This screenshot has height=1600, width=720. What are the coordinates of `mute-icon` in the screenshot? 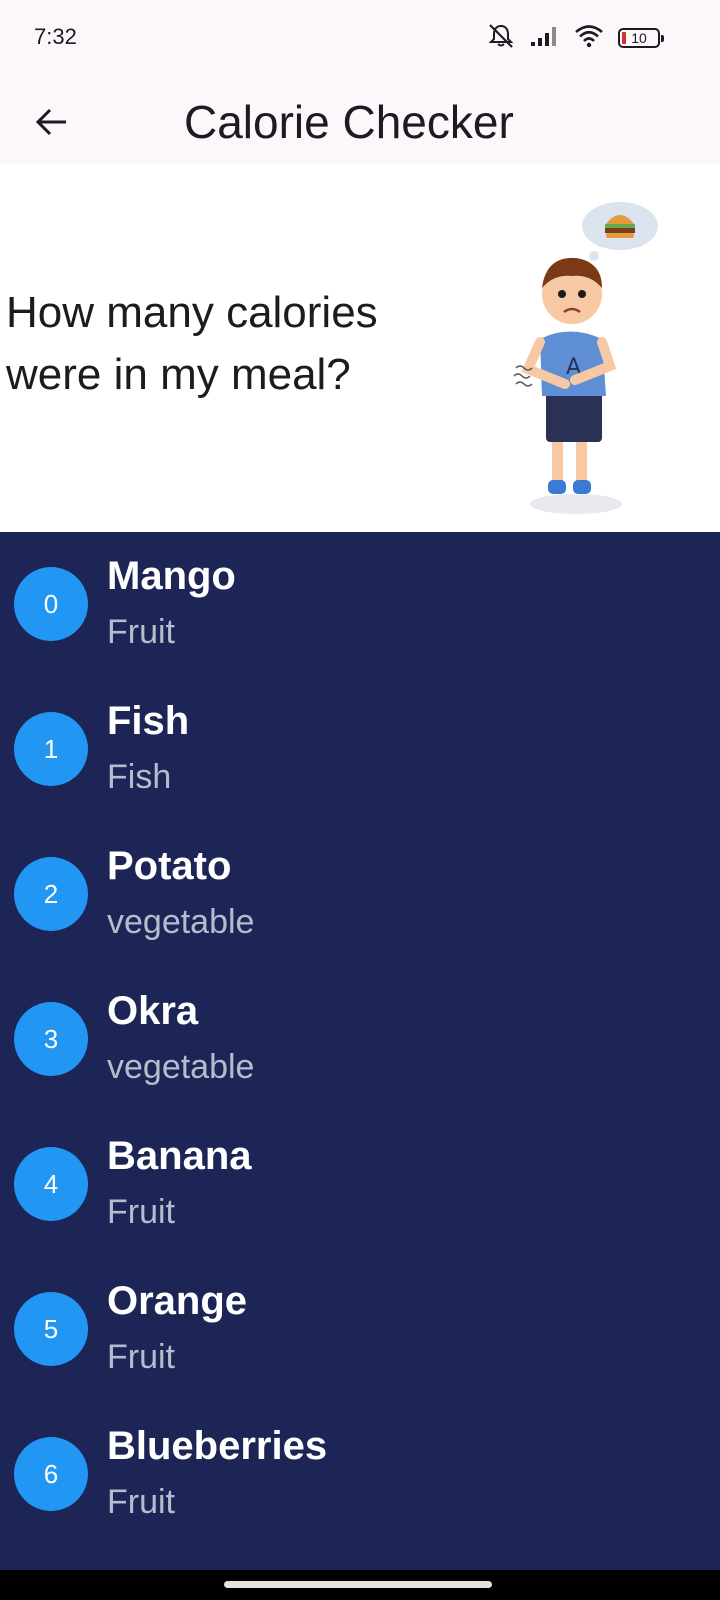 It's located at (501, 38).